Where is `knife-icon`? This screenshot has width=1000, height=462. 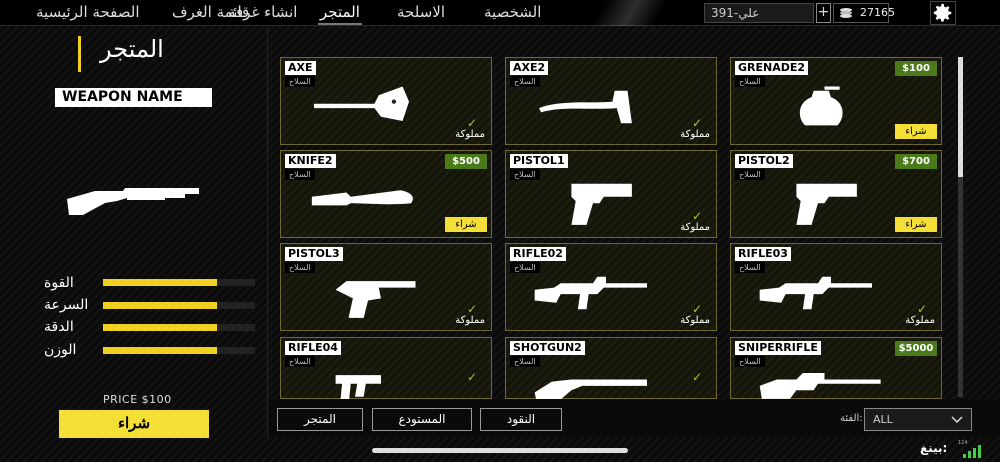
knife-icon is located at coordinates (362, 198).